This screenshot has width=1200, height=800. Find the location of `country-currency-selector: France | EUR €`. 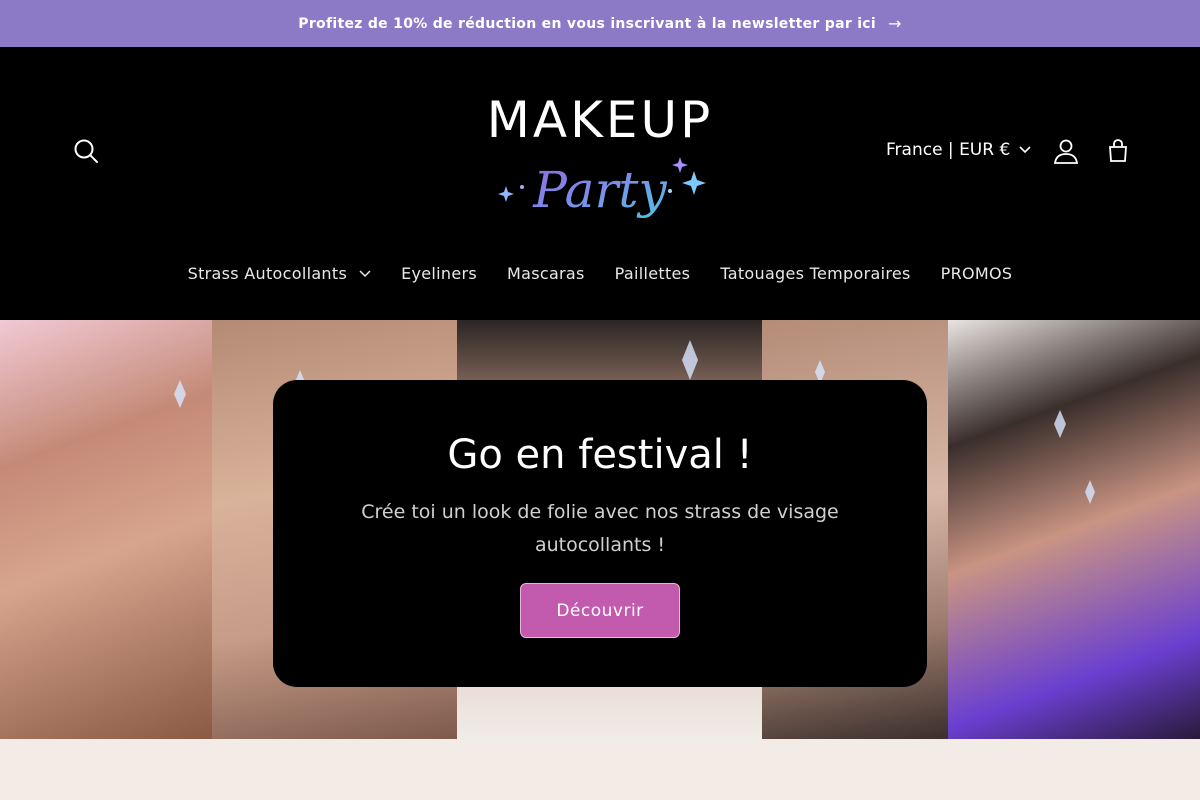

country-currency-selector: France | EUR € is located at coordinates (959, 150).